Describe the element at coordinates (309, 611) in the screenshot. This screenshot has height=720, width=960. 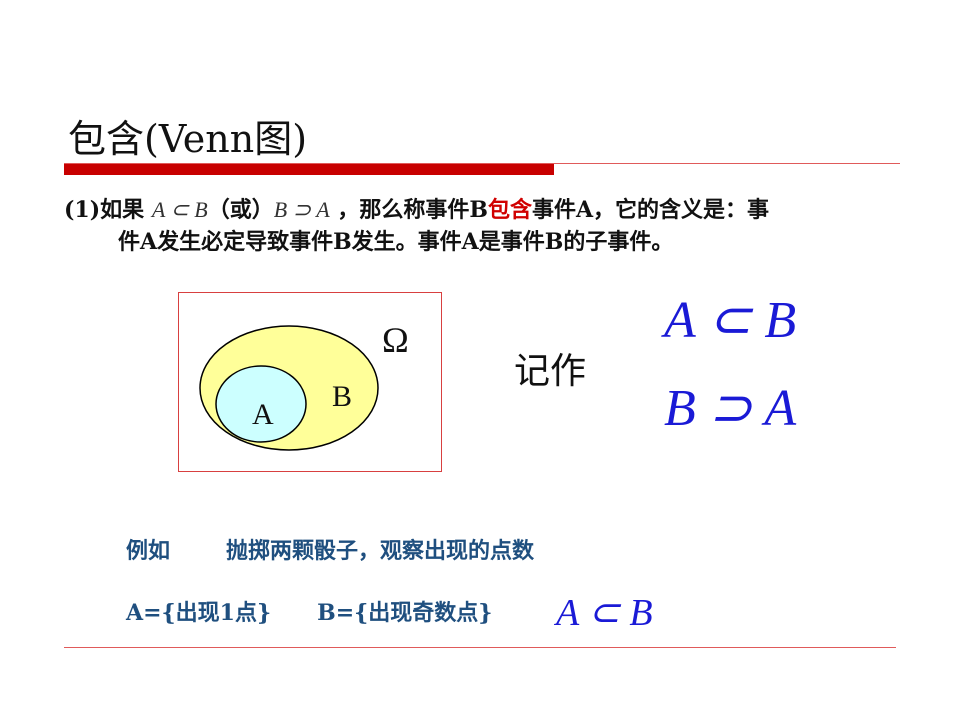
I see `sets-line: A={出现1点} B={出现奇数点}` at that location.